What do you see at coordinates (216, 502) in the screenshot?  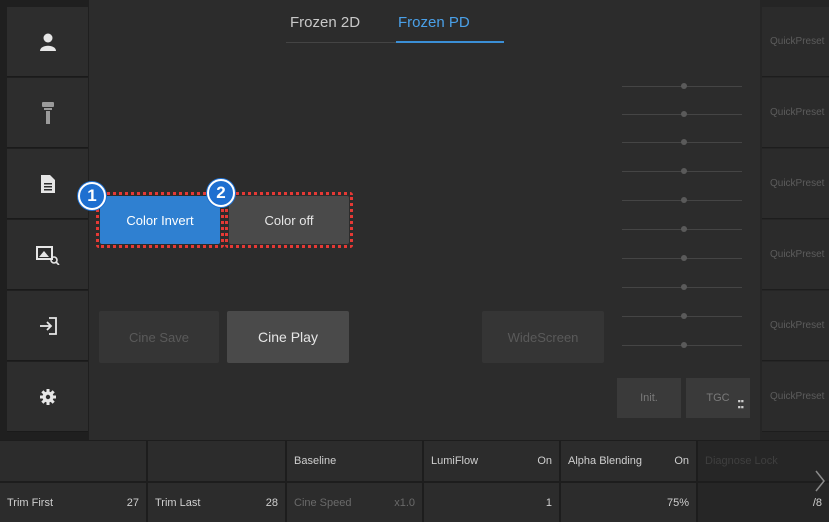 I see `trim-last-control: Trim Last 28` at bounding box center [216, 502].